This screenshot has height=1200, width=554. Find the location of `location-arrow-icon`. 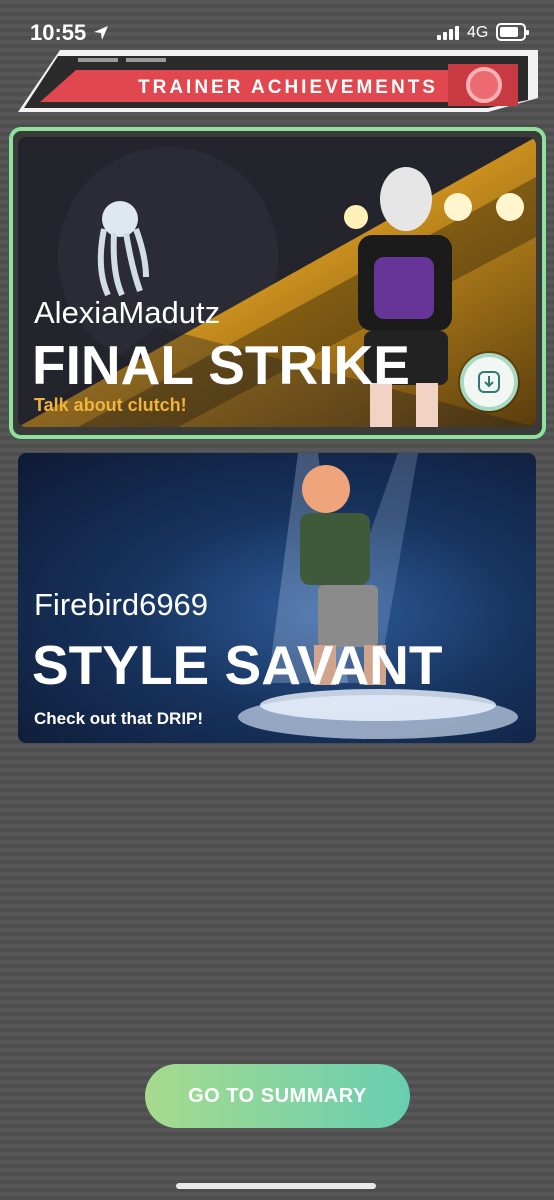

location-arrow-icon is located at coordinates (101, 33).